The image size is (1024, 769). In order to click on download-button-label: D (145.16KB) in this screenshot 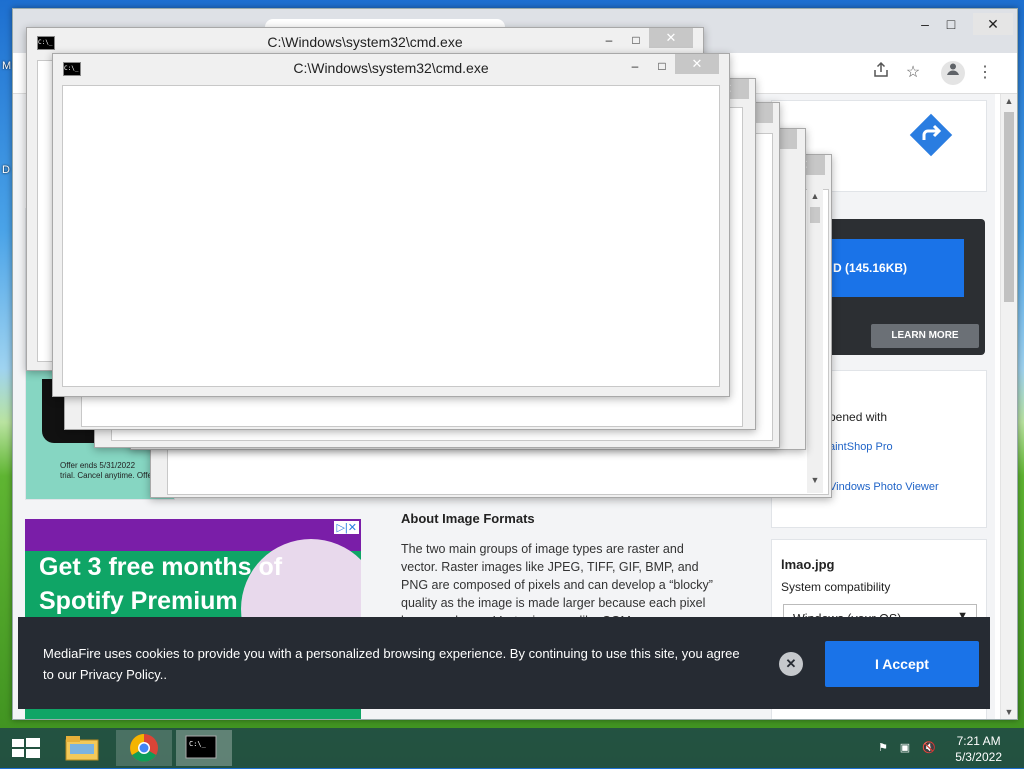, I will do `click(870, 268)`.